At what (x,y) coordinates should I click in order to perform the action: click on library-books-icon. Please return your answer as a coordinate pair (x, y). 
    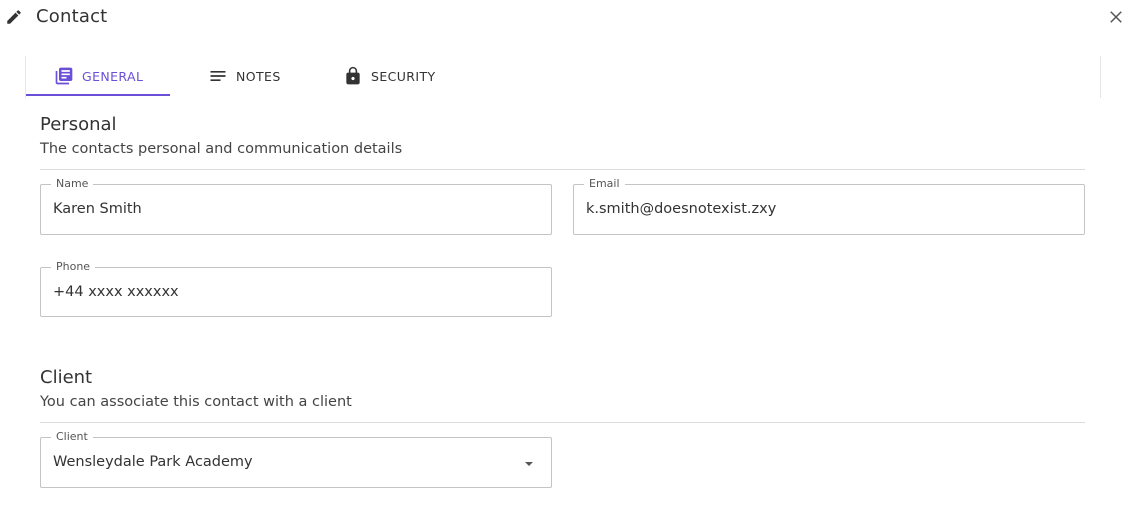
    Looking at the image, I should click on (64, 76).